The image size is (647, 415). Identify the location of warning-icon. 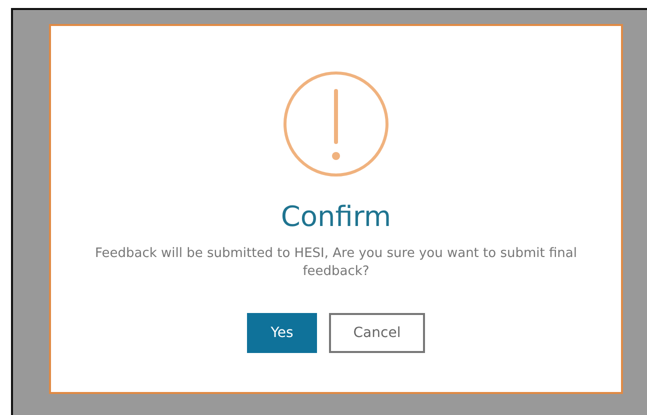
(336, 124).